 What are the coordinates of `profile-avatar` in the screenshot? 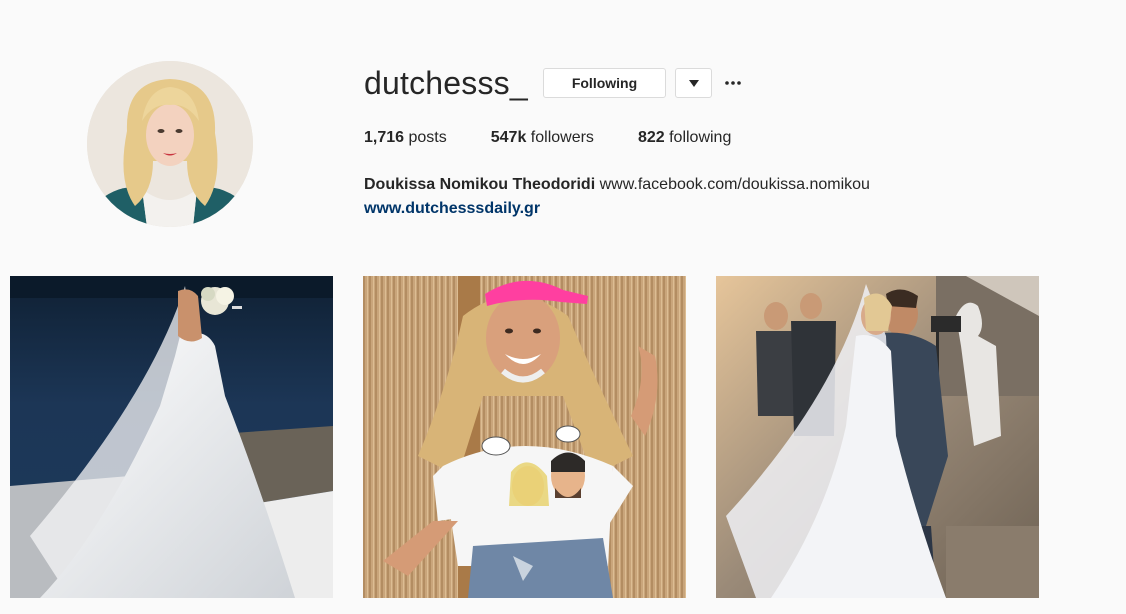 It's located at (170, 144).